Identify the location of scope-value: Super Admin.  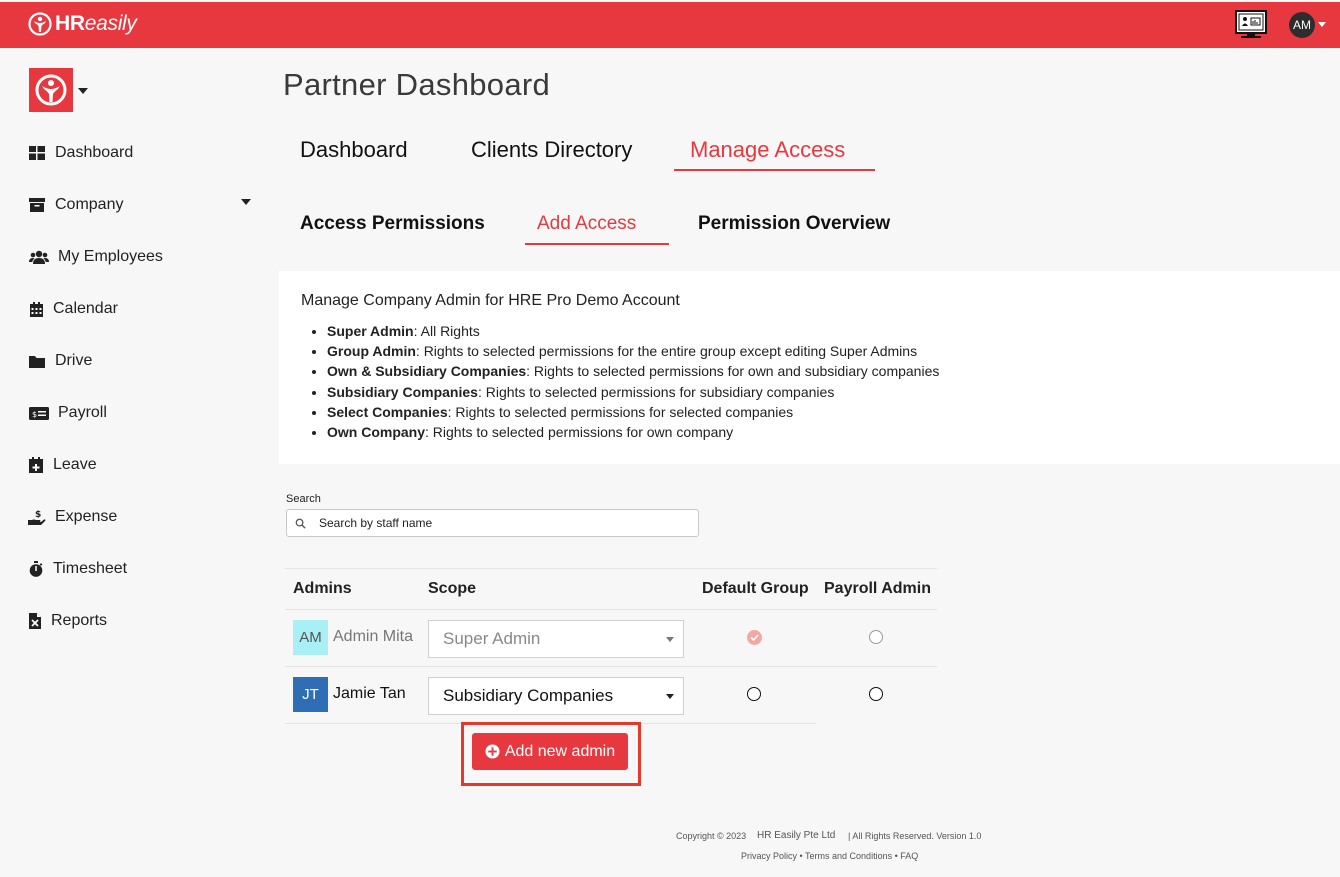
(492, 638).